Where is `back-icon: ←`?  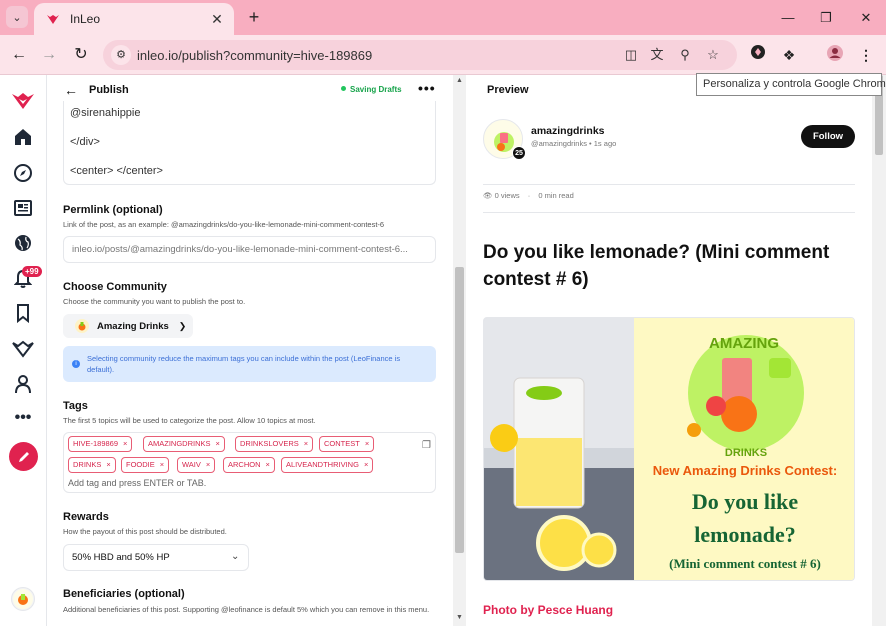
back-icon: ← is located at coordinates (19, 55).